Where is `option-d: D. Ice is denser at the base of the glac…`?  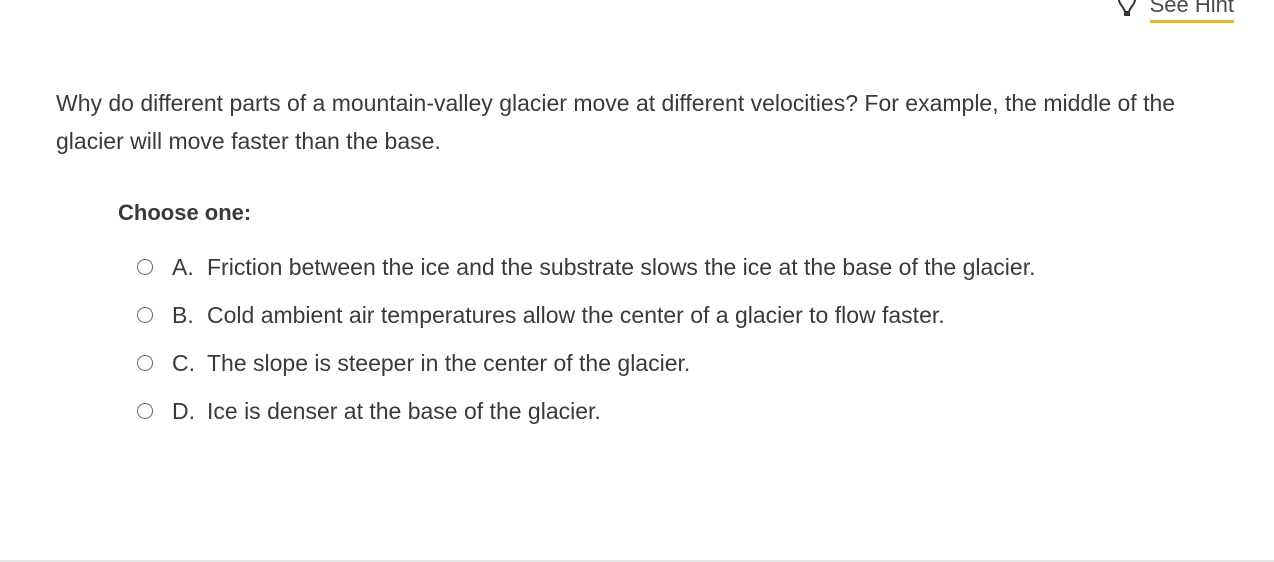 option-d: D. Ice is denser at the base of the glac… is located at coordinates (614, 411).